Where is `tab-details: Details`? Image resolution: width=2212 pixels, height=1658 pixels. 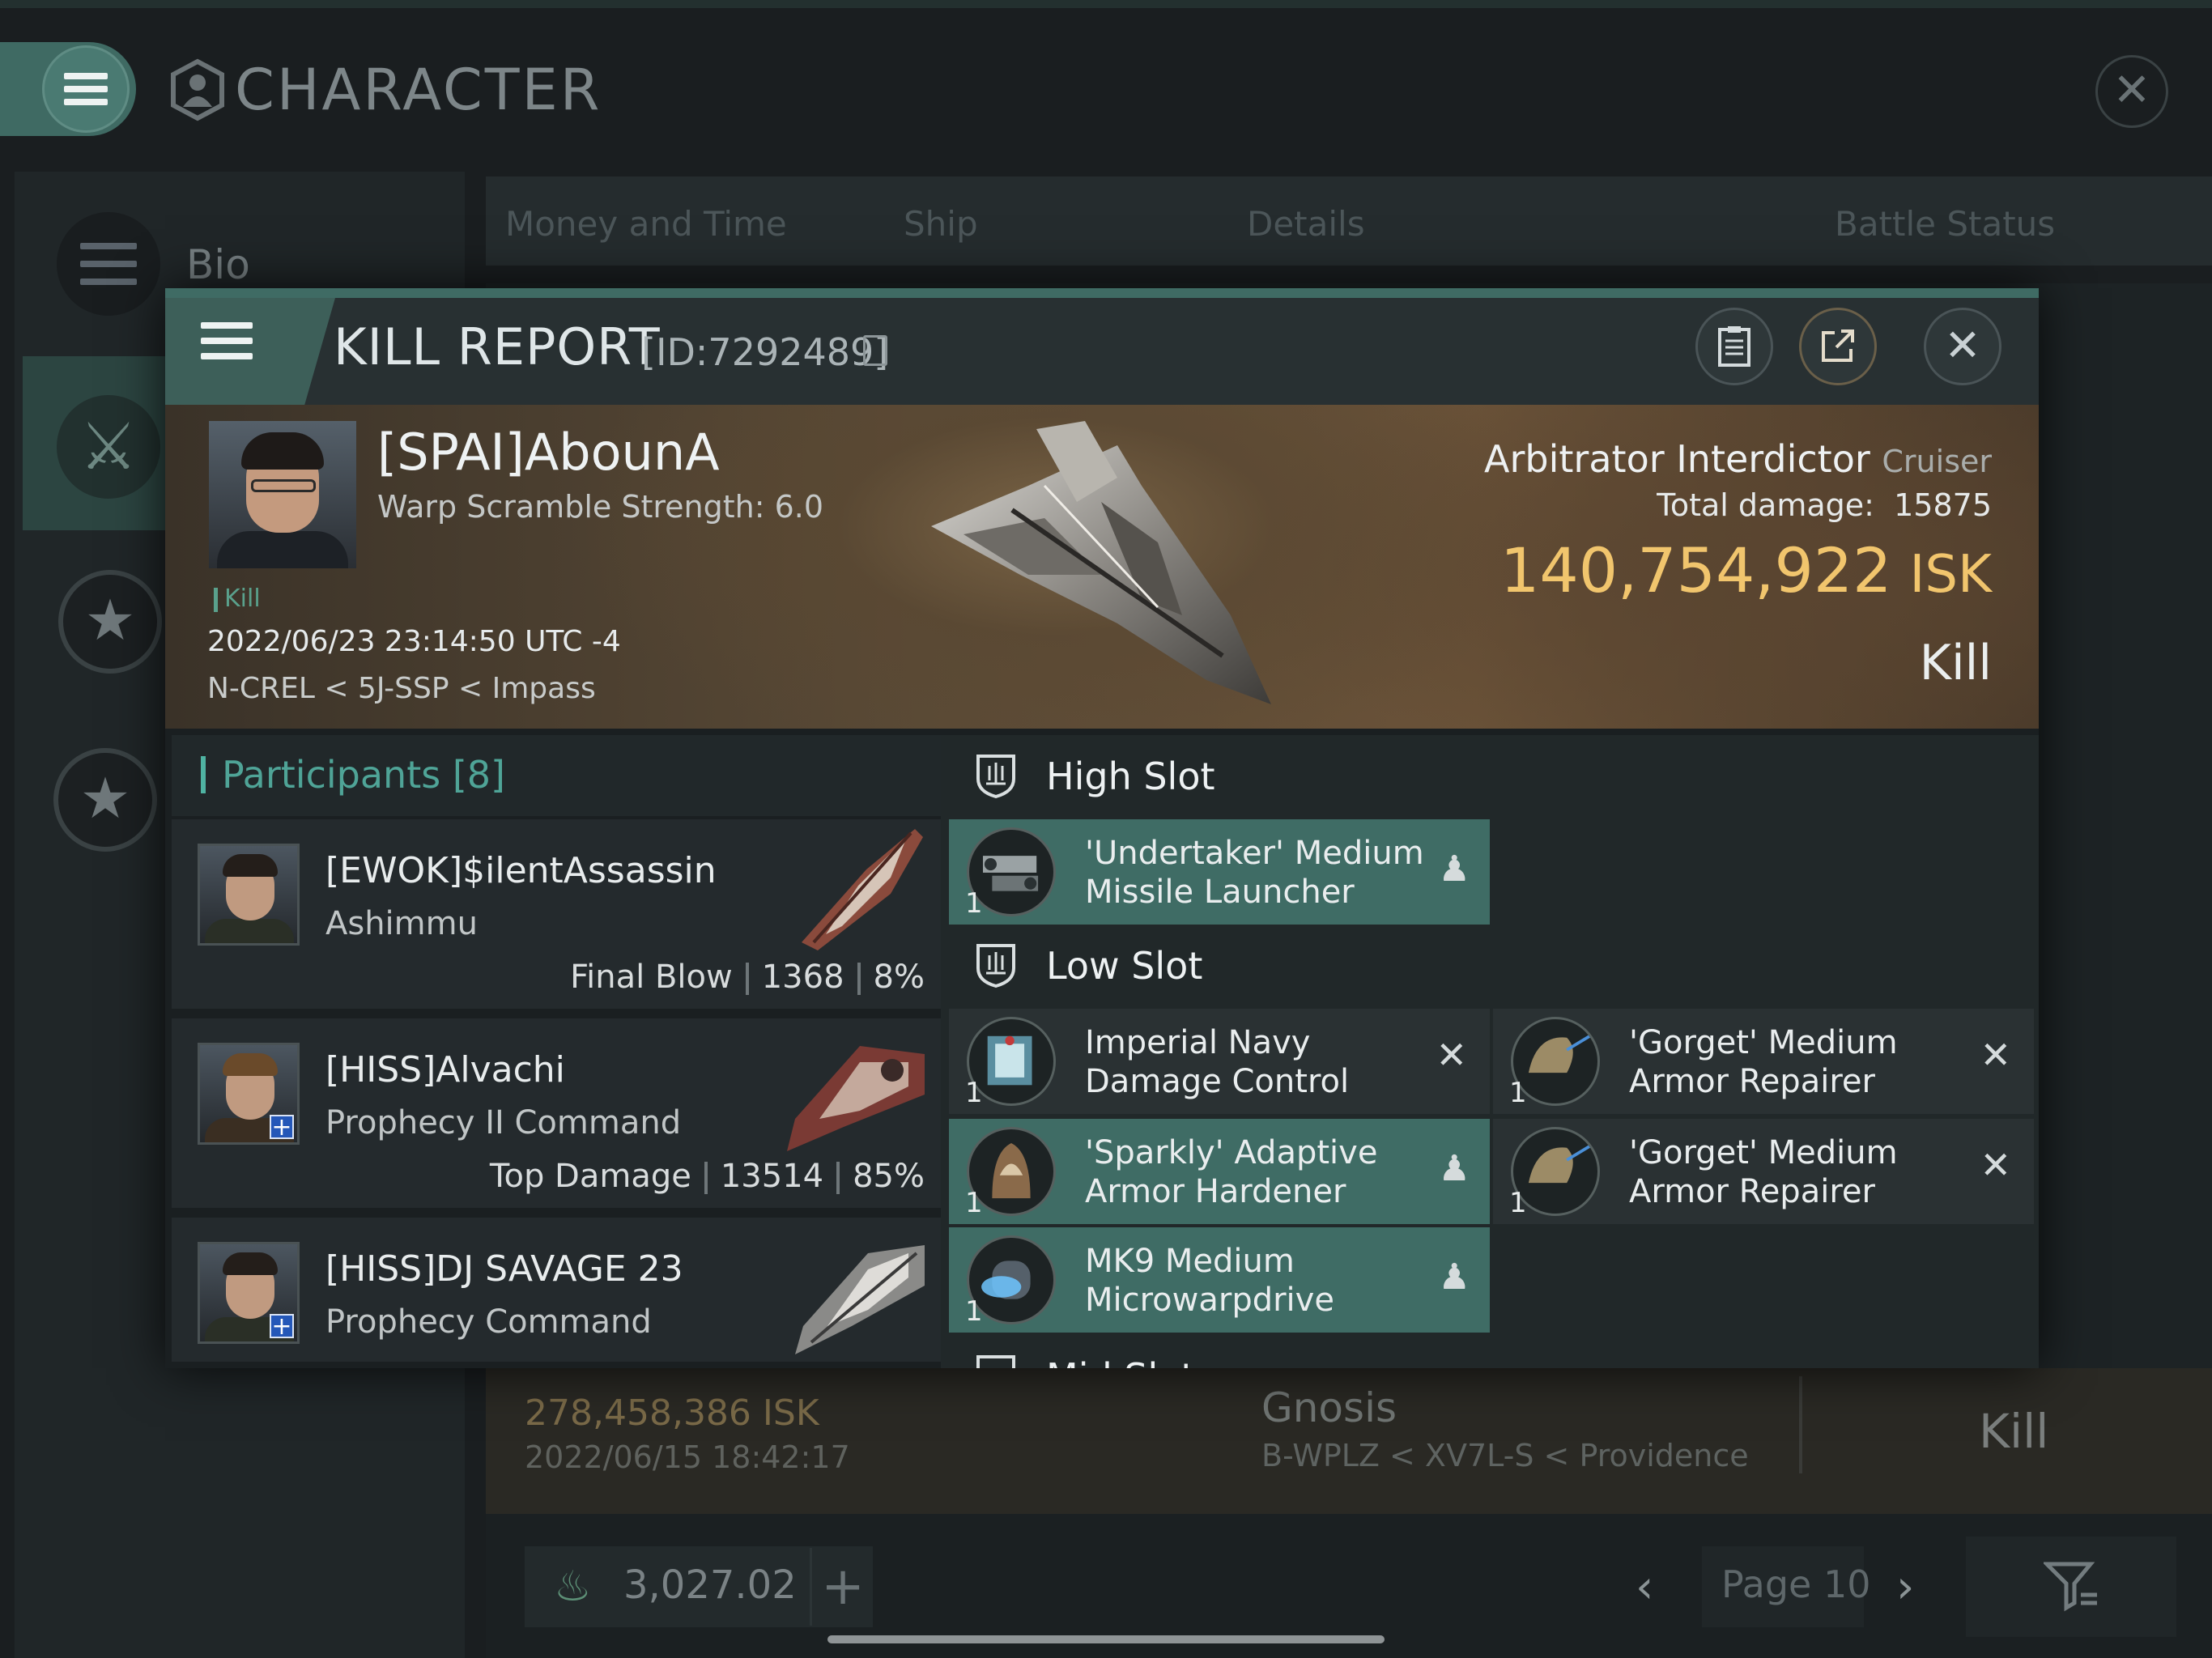
tab-details: Details is located at coordinates (1306, 224).